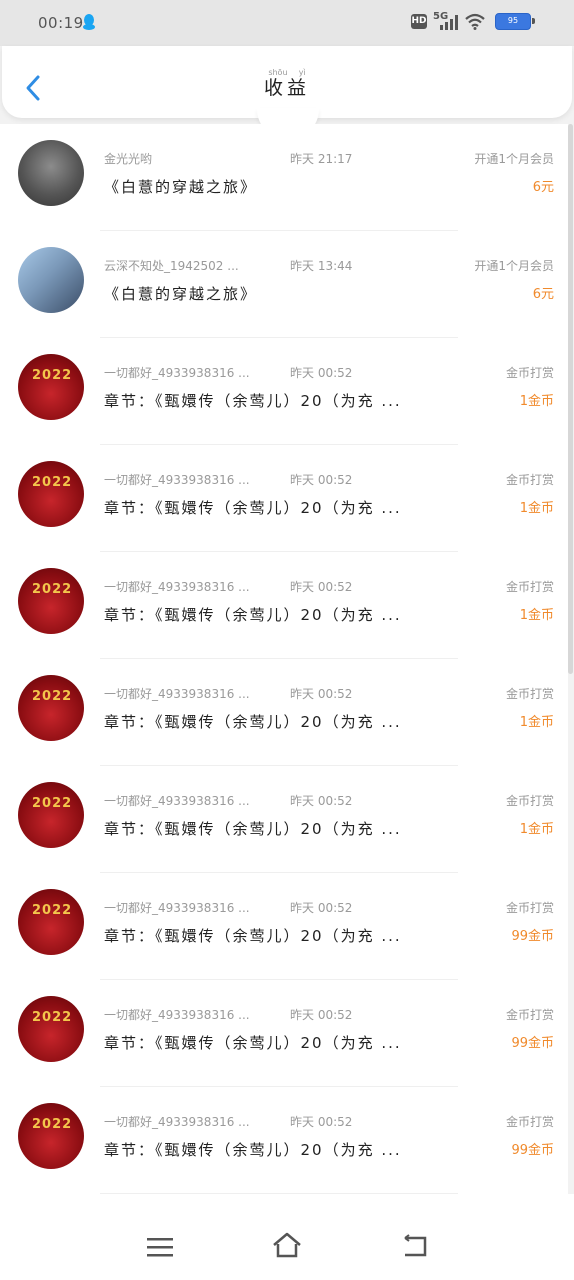  What do you see at coordinates (419, 21) in the screenshot?
I see `hd-icon: HD` at bounding box center [419, 21].